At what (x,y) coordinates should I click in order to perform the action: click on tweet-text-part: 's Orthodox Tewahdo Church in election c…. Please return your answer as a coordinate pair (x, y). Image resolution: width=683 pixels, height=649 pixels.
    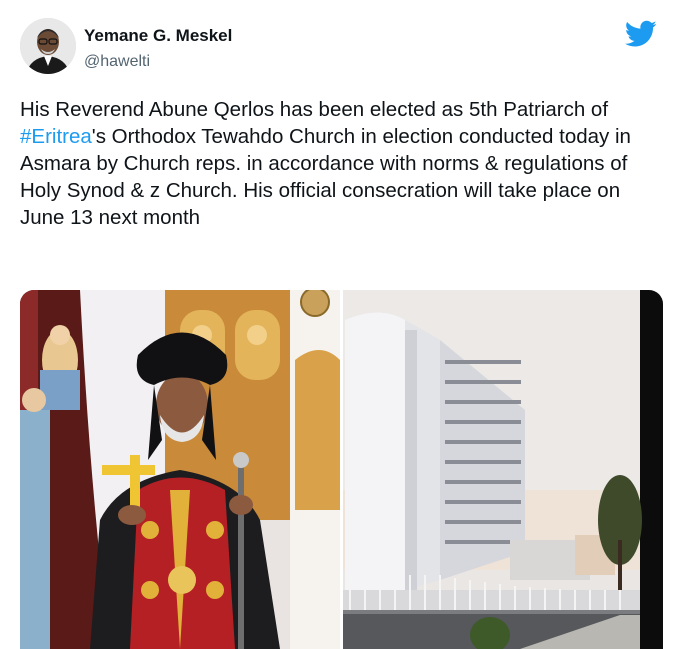
    Looking at the image, I should click on (325, 177).